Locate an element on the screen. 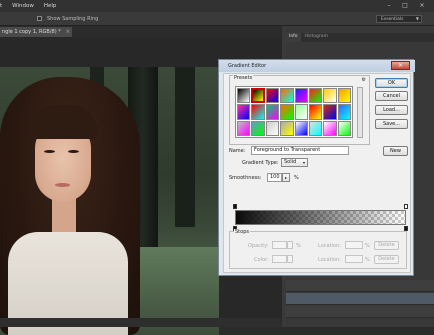 The image size is (434, 335). chevron-down-icon: ▼ is located at coordinates (417, 18).